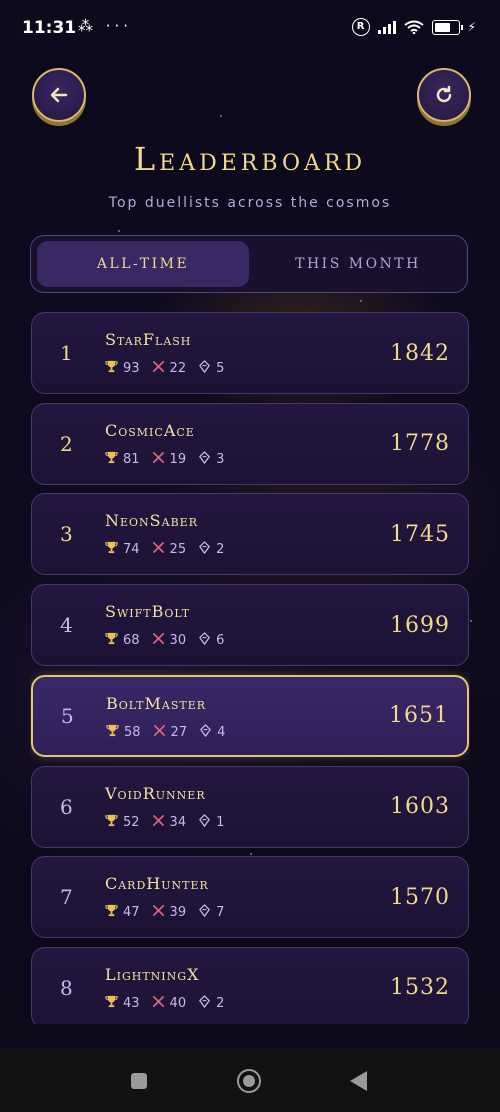  I want to click on rank-number: 7, so click(66, 897).